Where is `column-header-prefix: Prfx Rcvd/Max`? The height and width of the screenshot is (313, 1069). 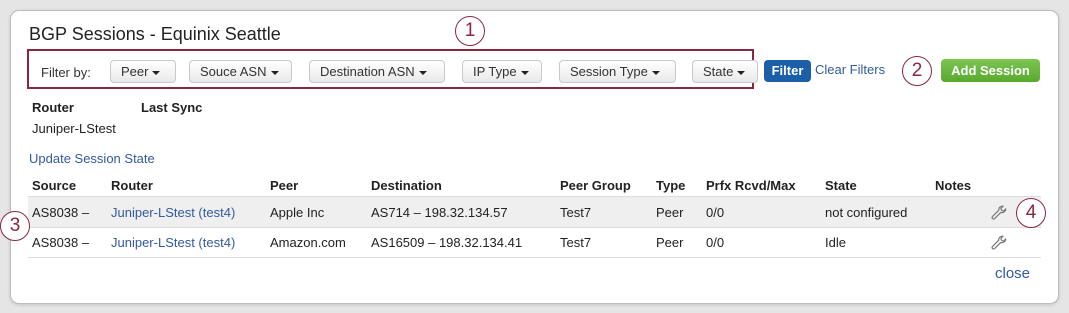
column-header-prefix: Prfx Rcvd/Max is located at coordinates (751, 185).